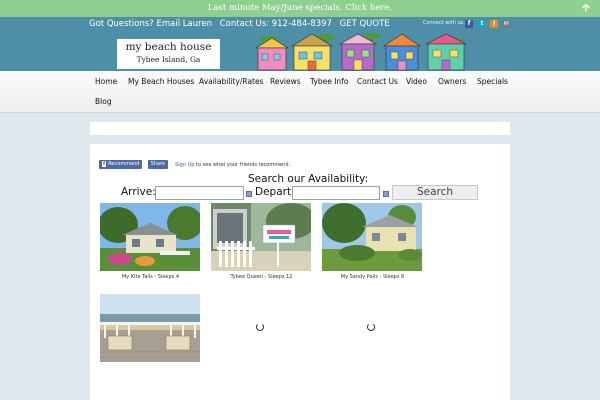 This screenshot has height=400, width=600. I want to click on property-card: My Kite Tails - Sleeps 4, so click(150, 241).